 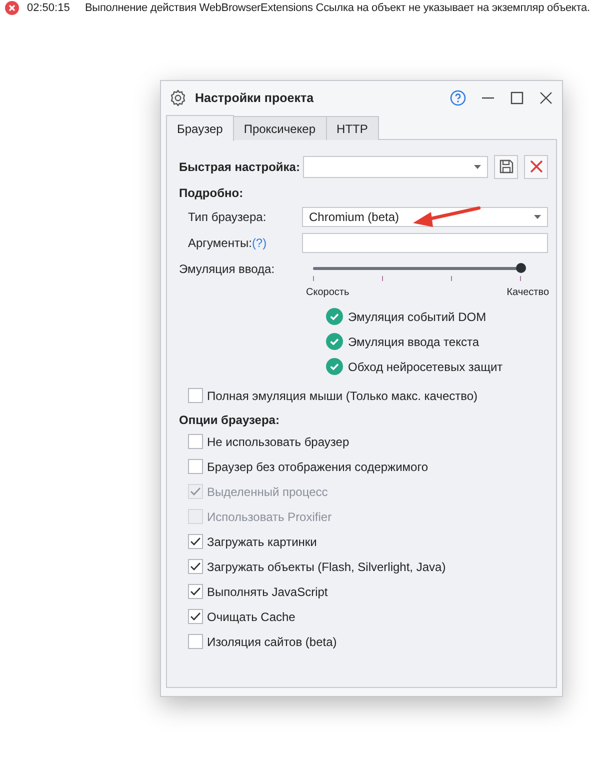 I want to click on log-time: 02:50:15, so click(x=49, y=8).